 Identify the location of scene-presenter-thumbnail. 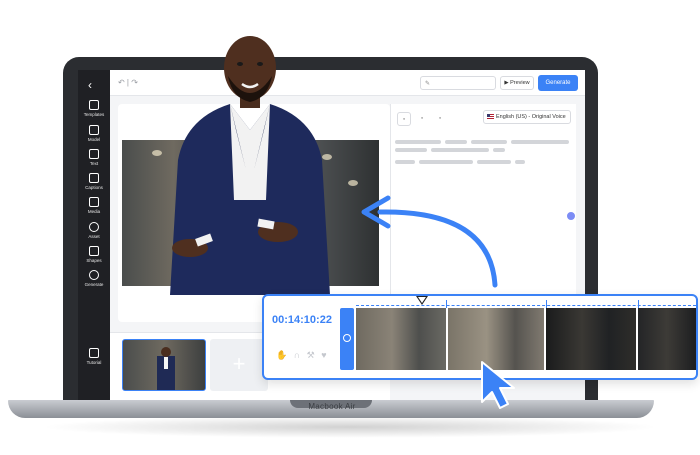
(166, 368).